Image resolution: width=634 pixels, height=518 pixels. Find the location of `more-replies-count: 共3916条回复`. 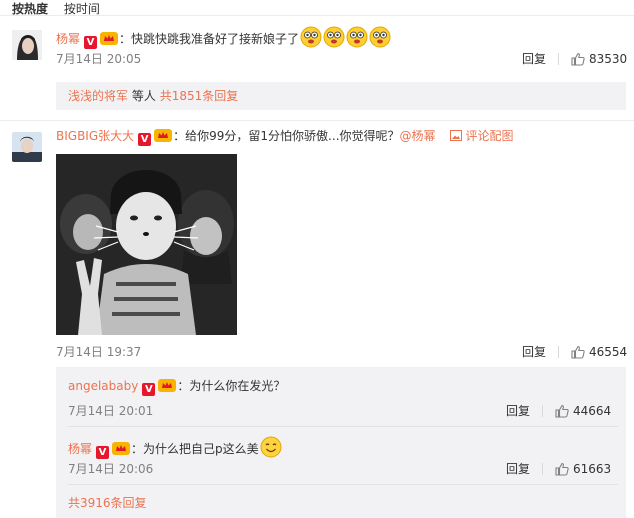

more-replies-count: 共3916条回复 is located at coordinates (107, 503).